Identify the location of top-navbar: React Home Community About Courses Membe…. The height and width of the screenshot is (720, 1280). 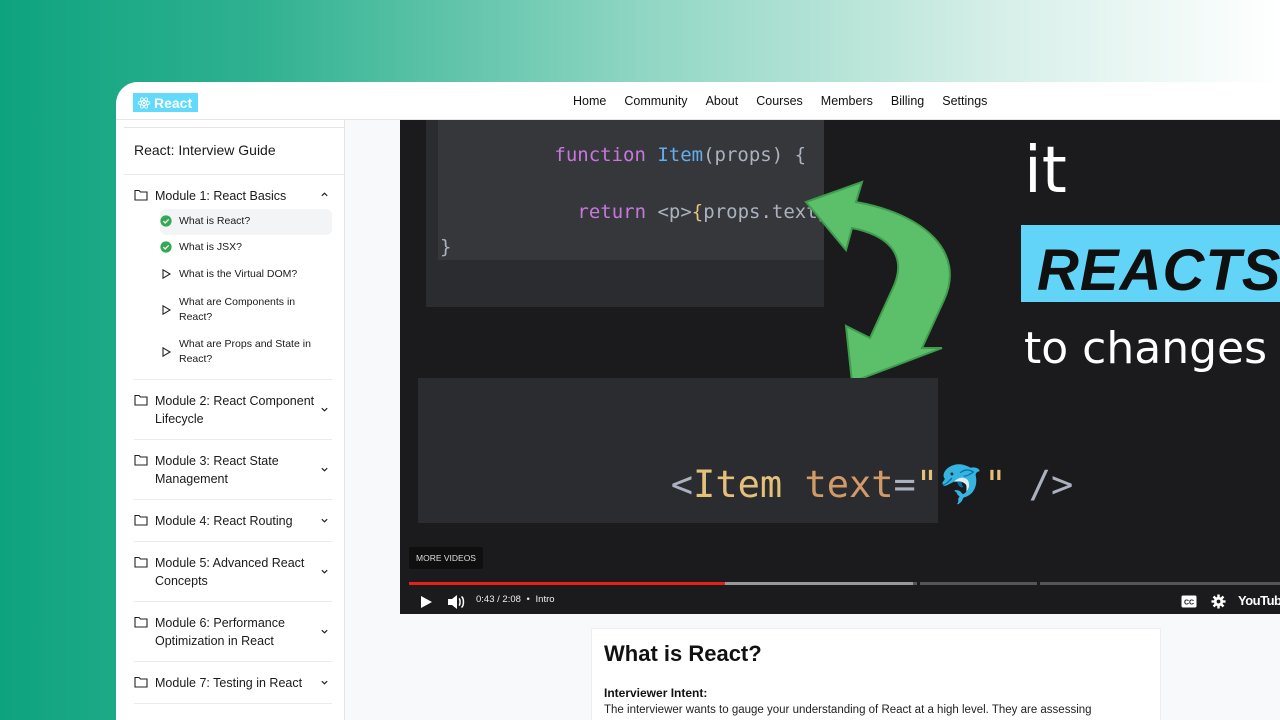
(698, 101).